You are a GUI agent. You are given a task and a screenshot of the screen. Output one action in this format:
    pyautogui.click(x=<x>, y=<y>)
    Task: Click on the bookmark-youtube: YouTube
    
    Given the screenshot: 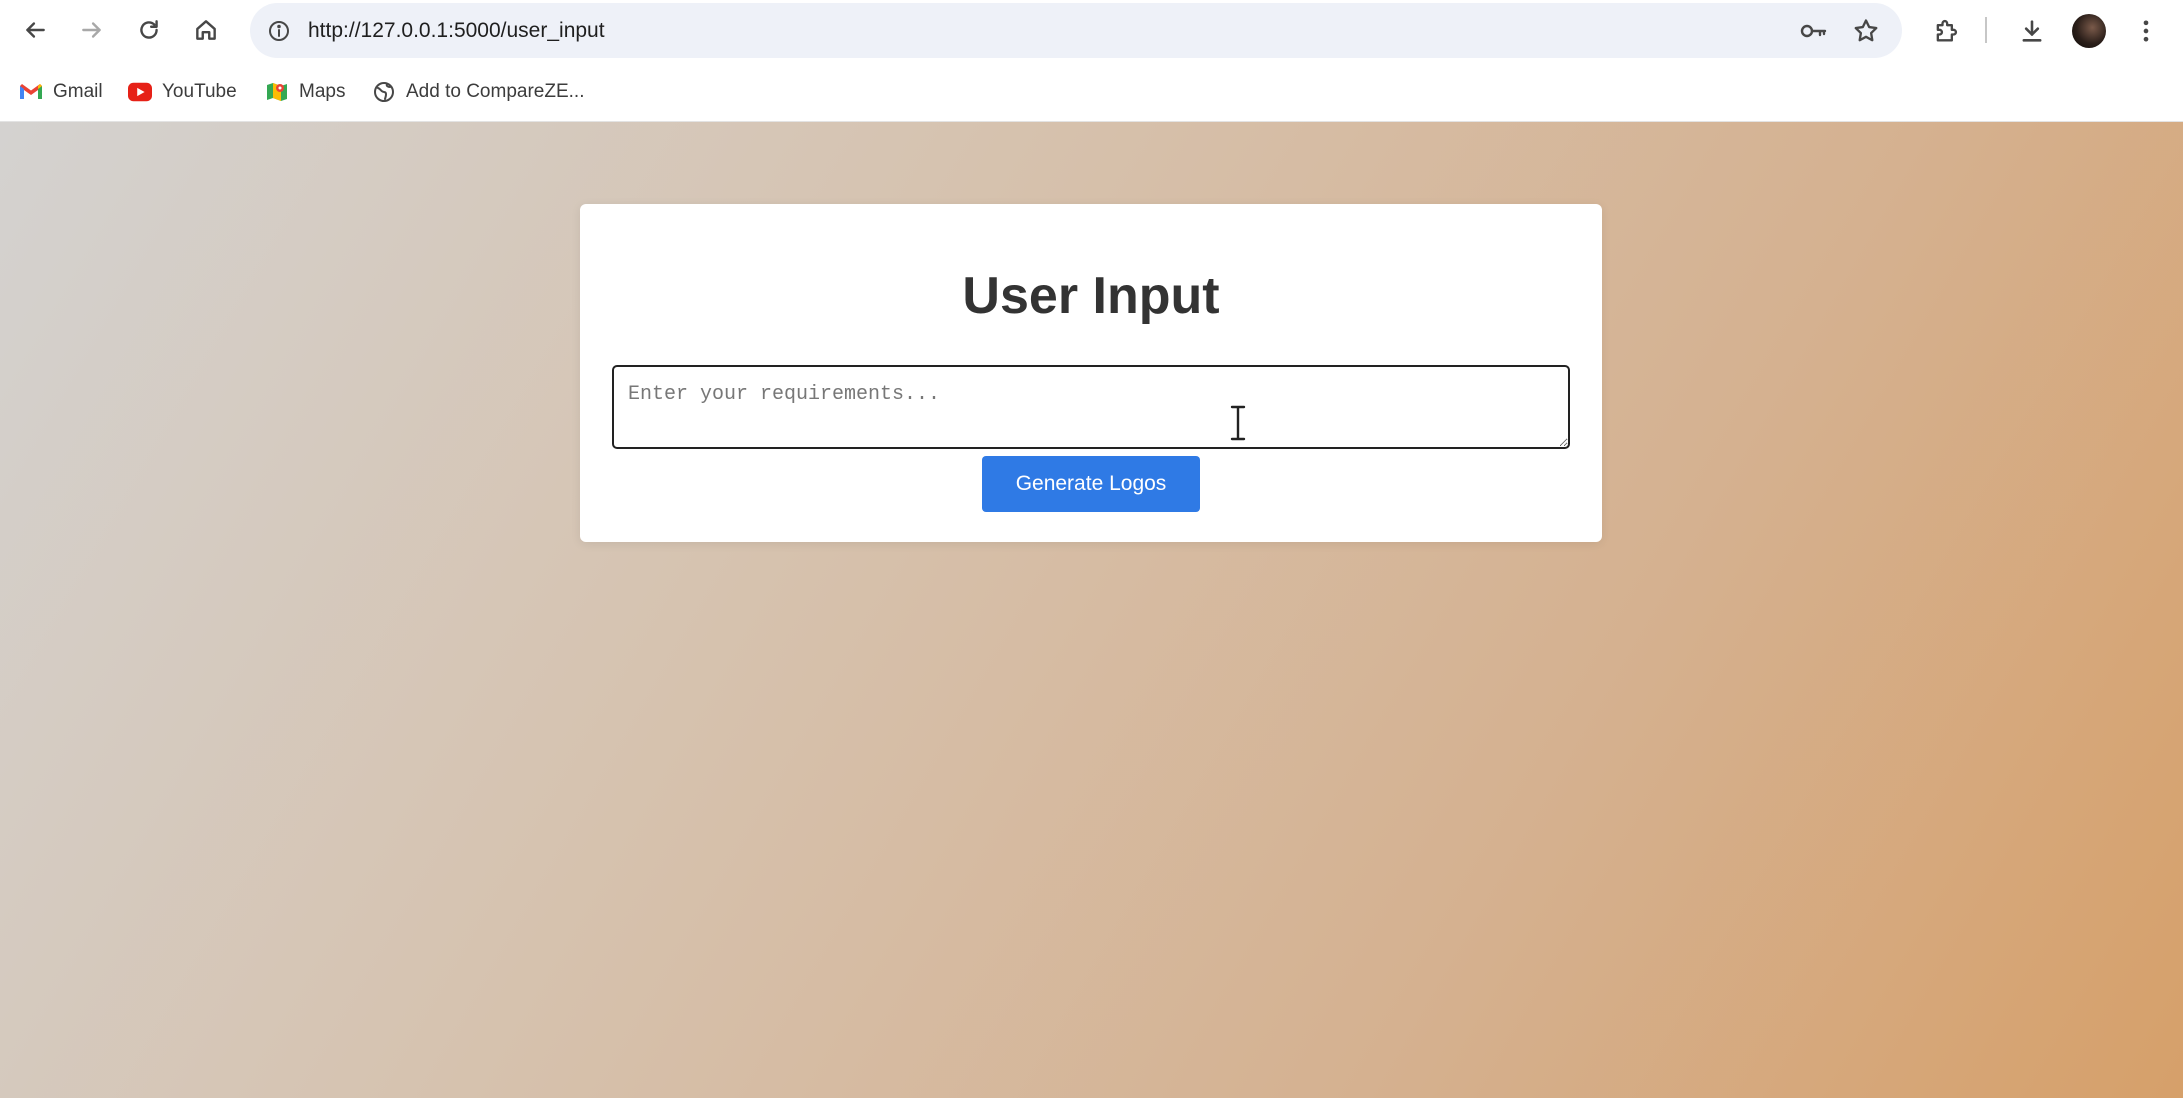 What is the action you would take?
    pyautogui.click(x=182, y=92)
    